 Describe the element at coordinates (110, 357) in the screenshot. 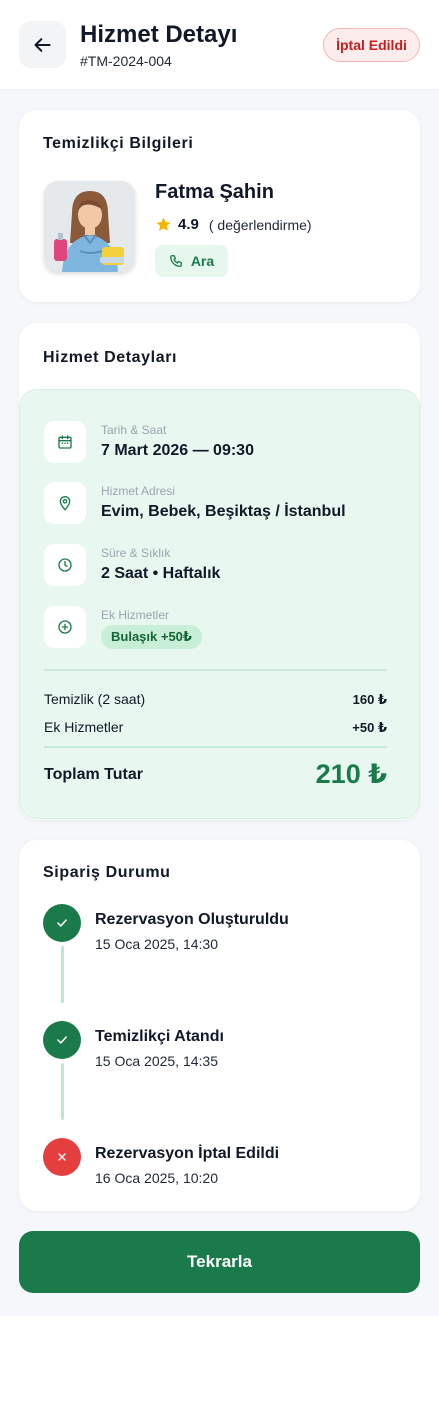

I see `details-section-title: Hizmet Detayları` at that location.